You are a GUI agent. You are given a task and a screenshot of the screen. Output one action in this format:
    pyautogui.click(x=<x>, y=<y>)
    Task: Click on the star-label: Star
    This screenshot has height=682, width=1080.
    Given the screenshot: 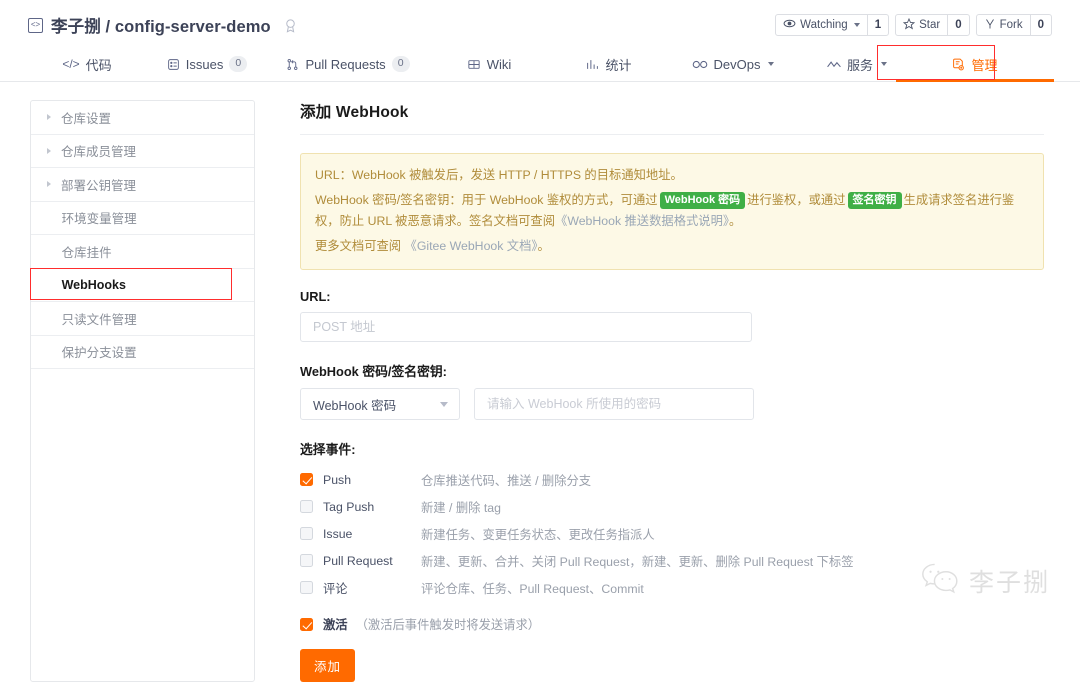 What is the action you would take?
    pyautogui.click(x=930, y=25)
    